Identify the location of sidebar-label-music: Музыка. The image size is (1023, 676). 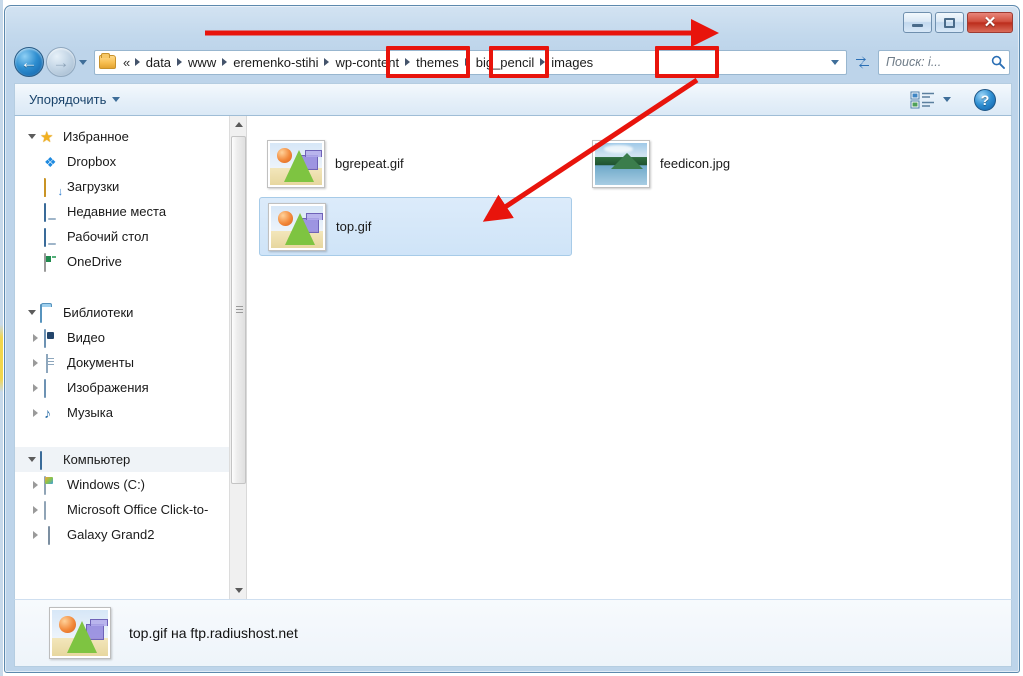
(90, 412).